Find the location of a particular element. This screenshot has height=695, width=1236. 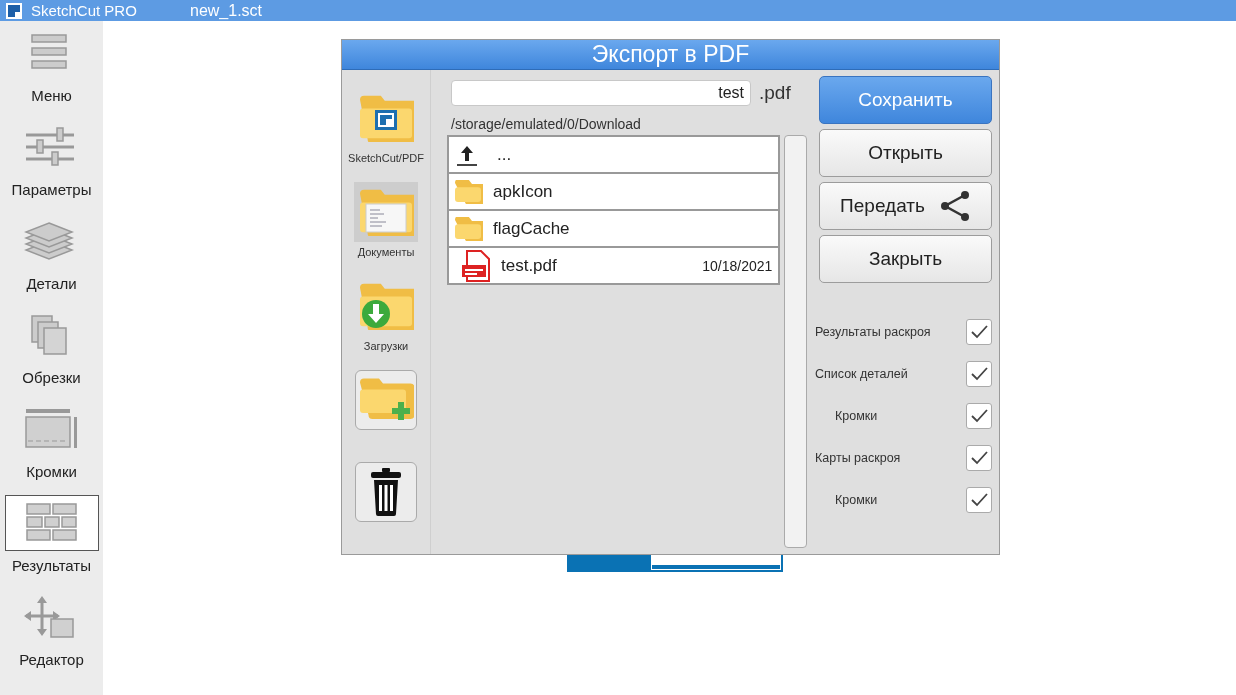

sidebar-label: Обрезки is located at coordinates (51, 377).